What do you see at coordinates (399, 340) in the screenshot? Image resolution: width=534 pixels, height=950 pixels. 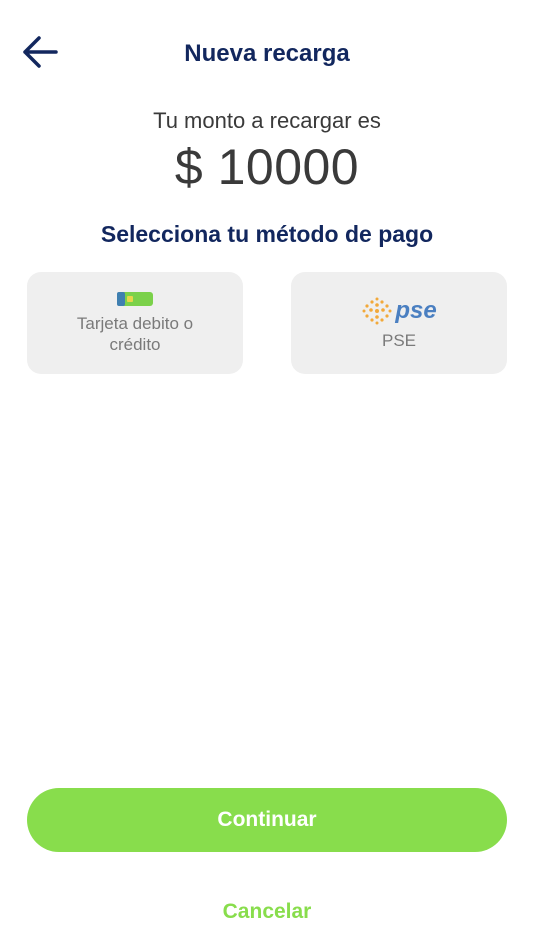 I see `payment-method-label: PSE` at bounding box center [399, 340].